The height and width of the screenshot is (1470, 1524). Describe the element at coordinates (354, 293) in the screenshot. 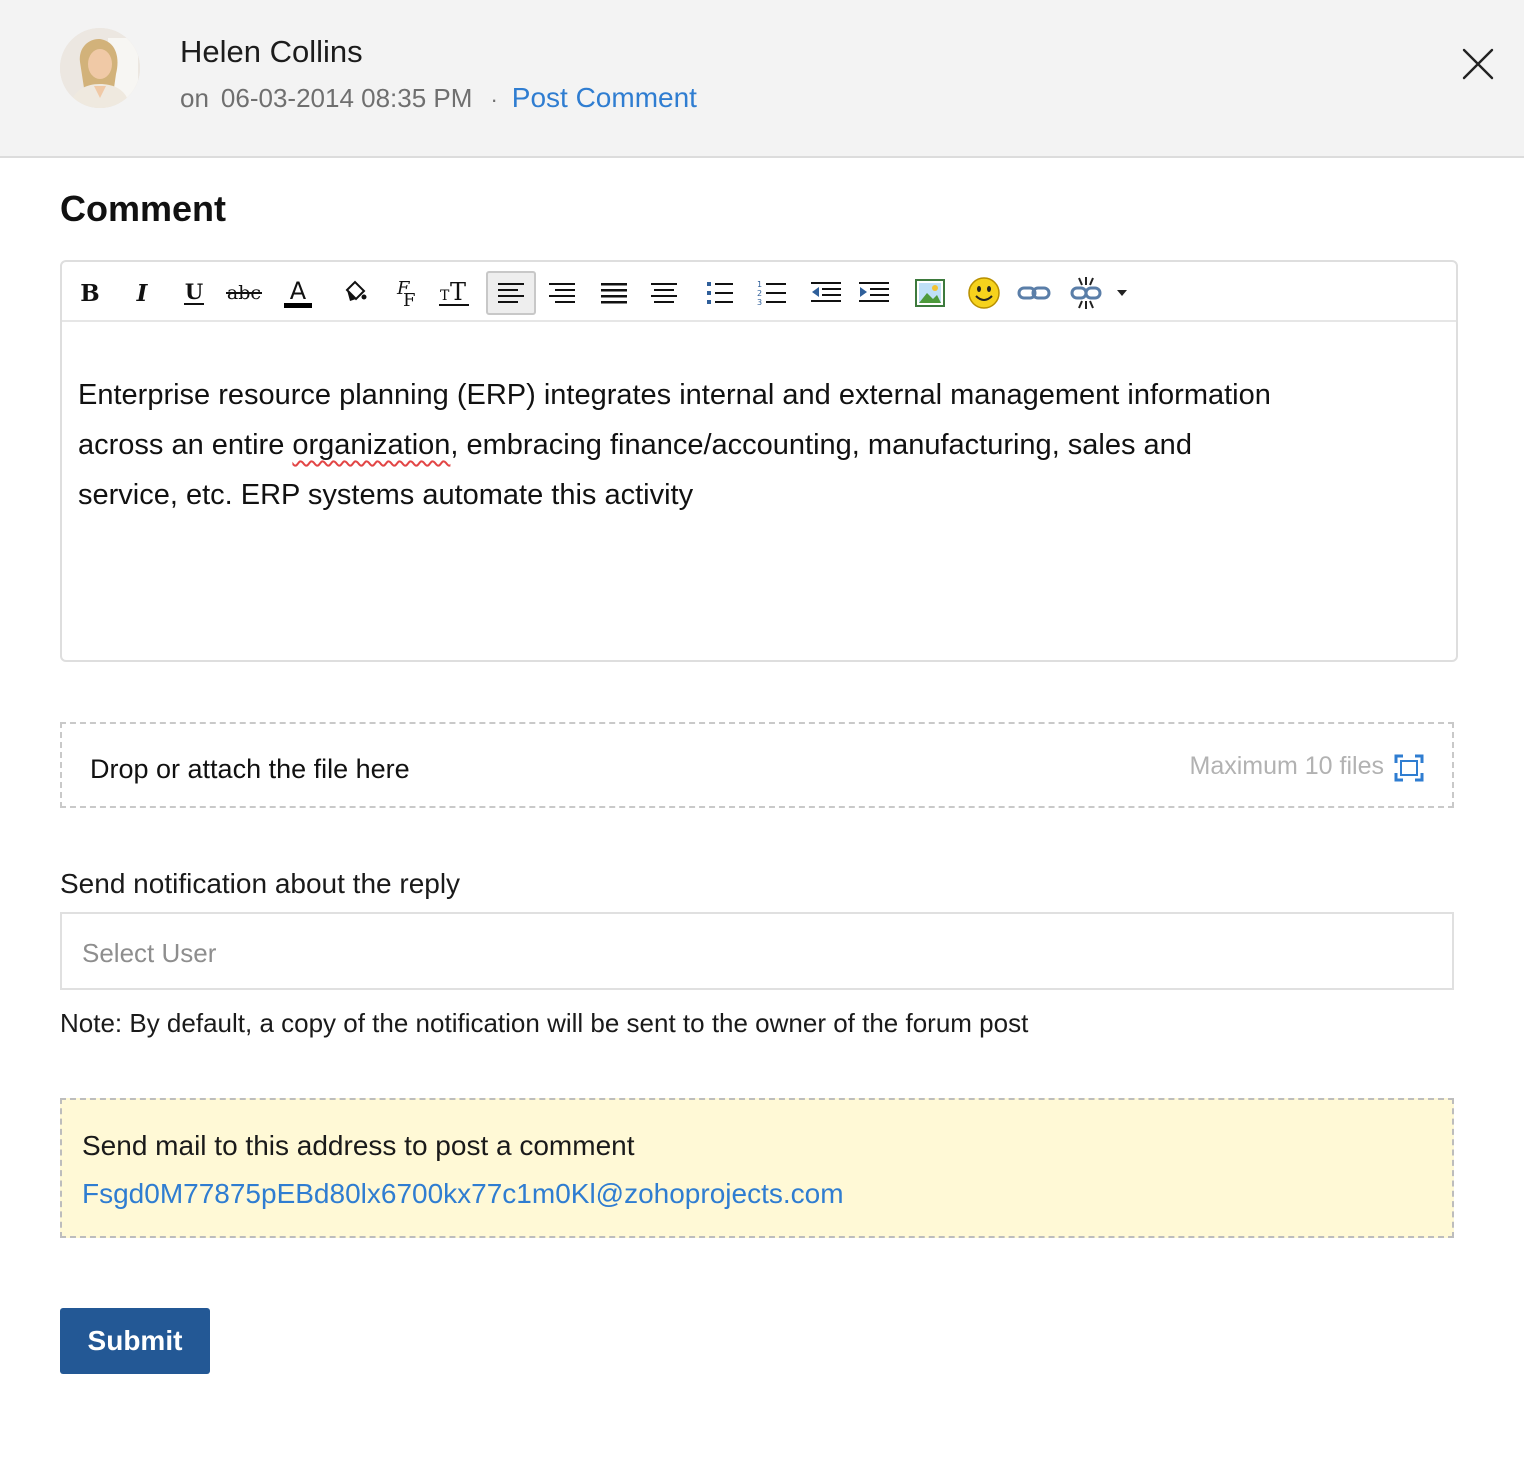

I see `background-color-icon` at that location.